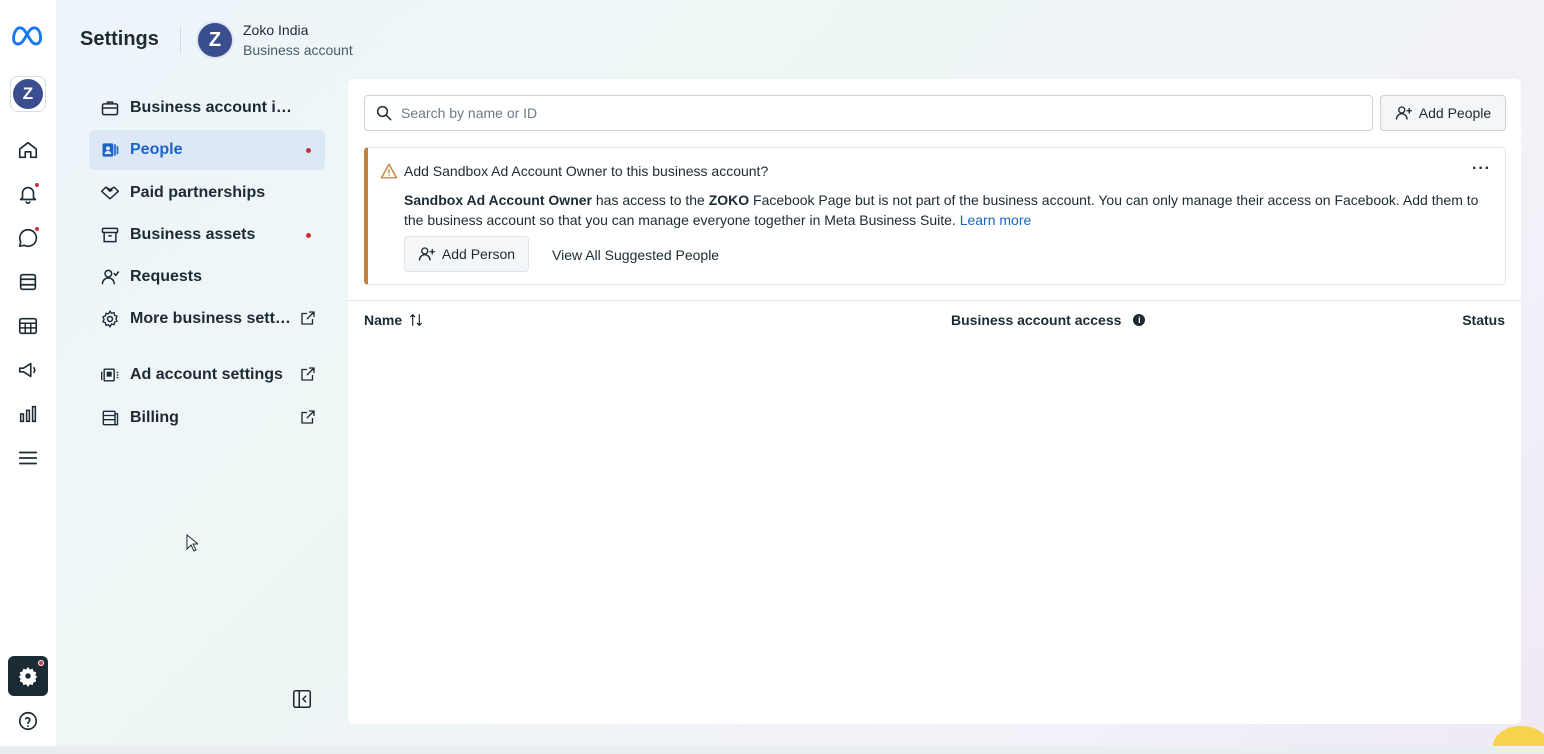 Image resolution: width=1544 pixels, height=754 pixels. Describe the element at coordinates (193, 234) in the screenshot. I see `nav-label: Business assets` at that location.